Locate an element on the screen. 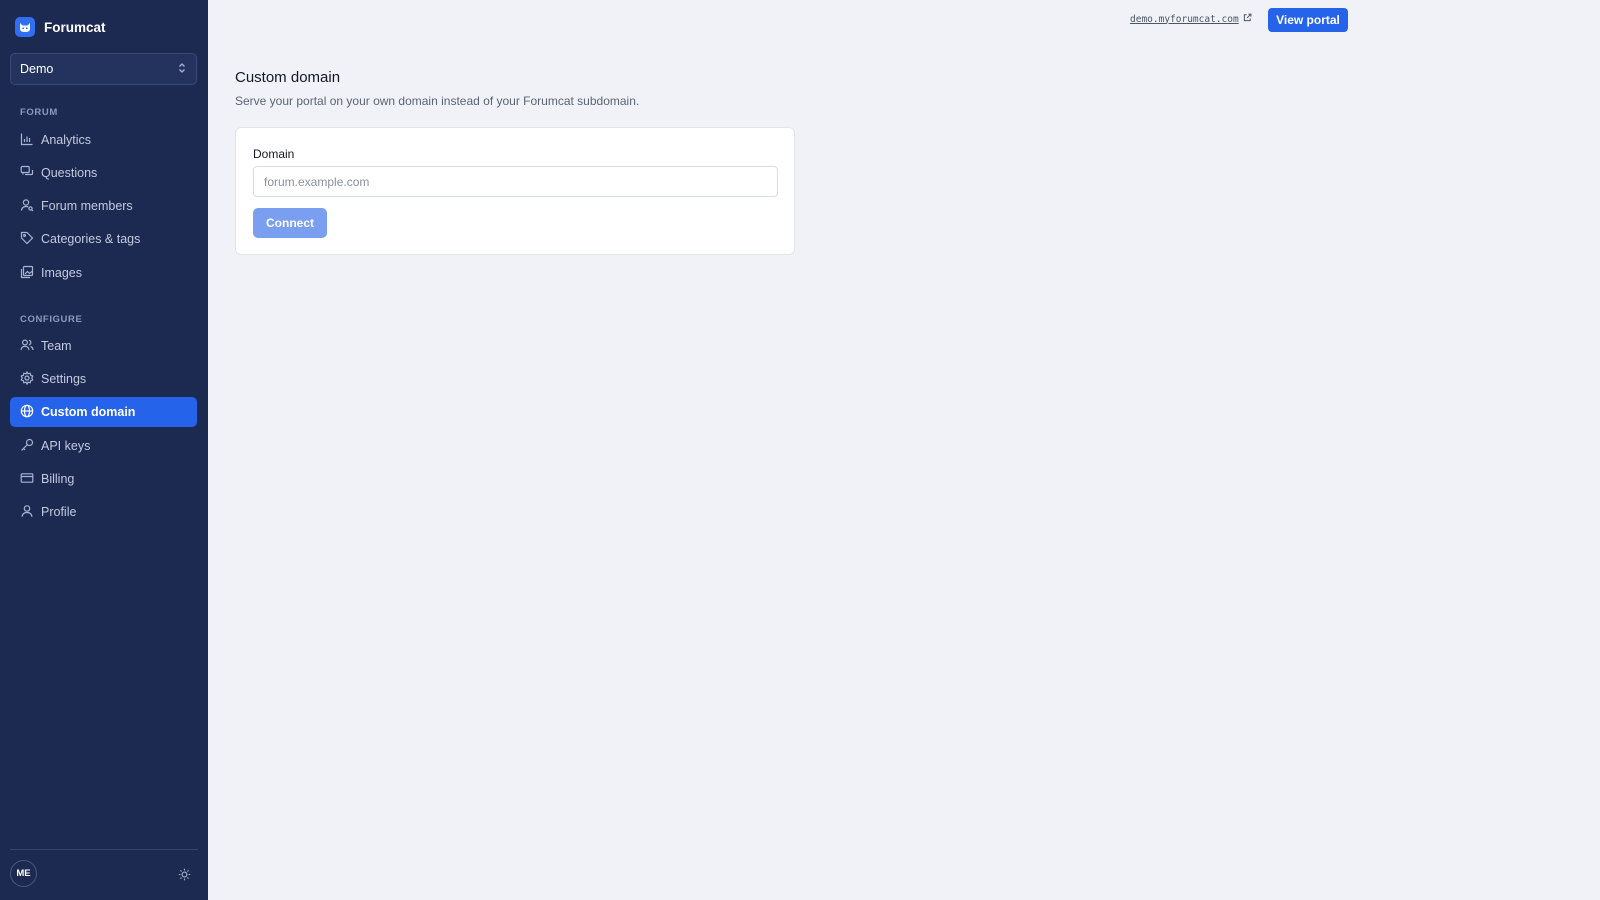 Image resolution: width=1600 pixels, height=900 pixels. sun-icon is located at coordinates (184, 874).